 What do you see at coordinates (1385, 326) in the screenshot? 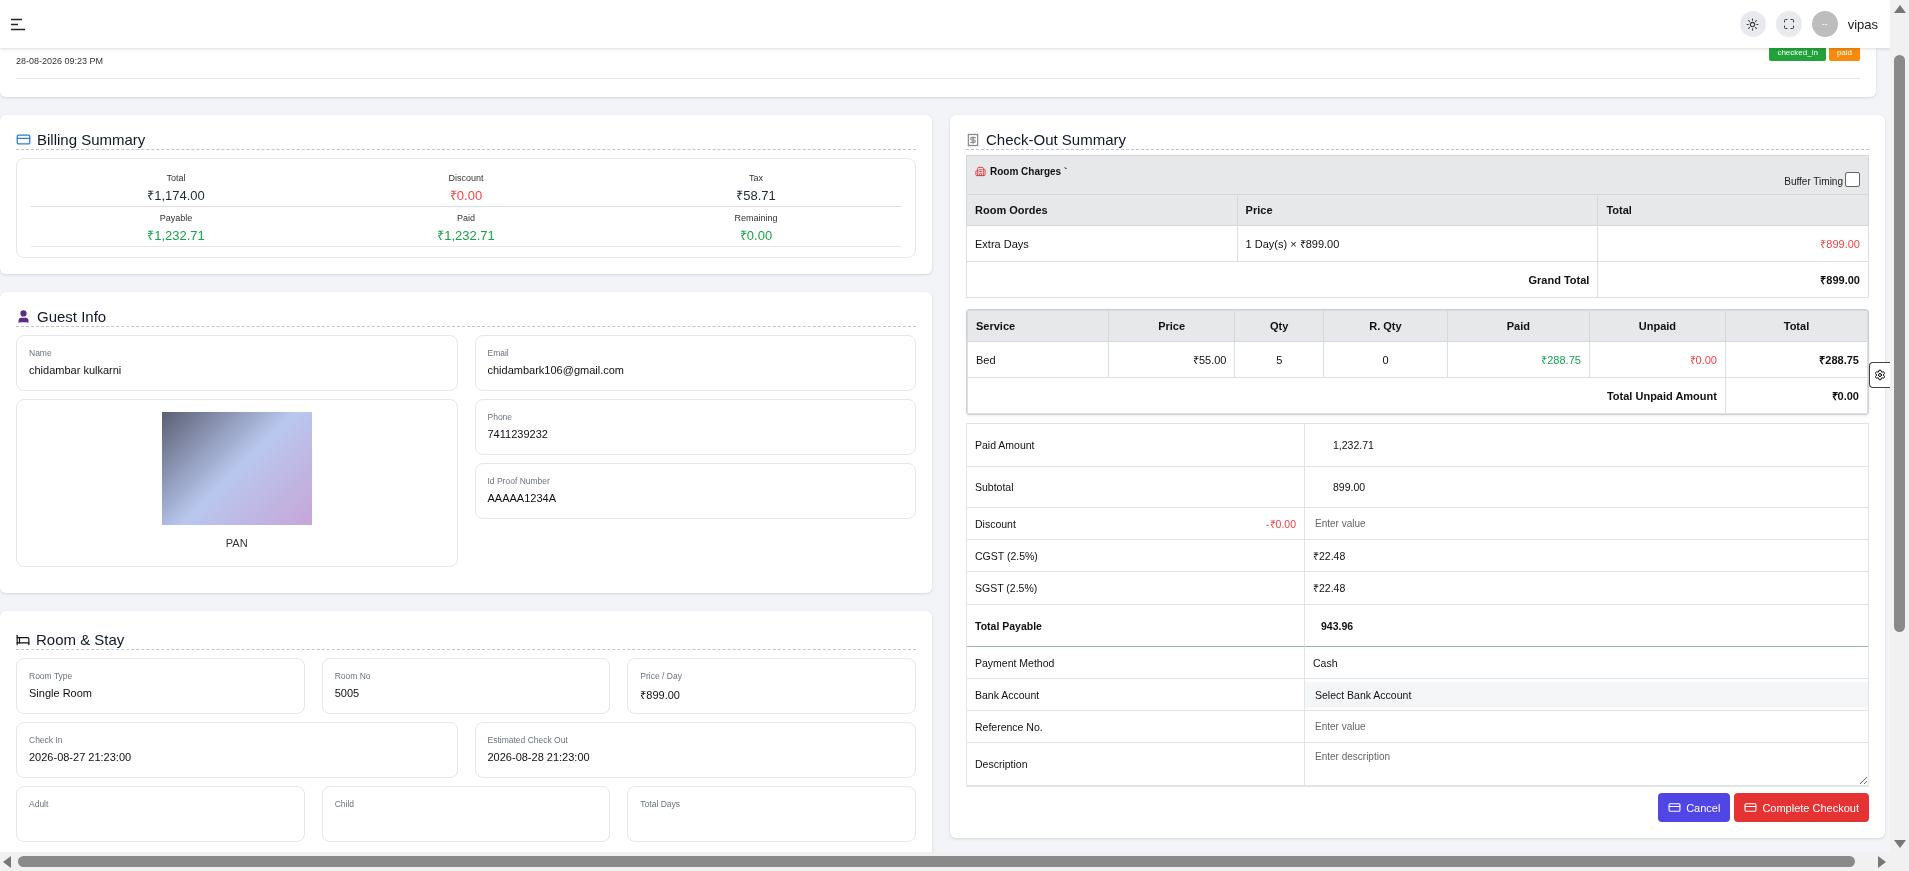
I see `column-header: R. Qty` at bounding box center [1385, 326].